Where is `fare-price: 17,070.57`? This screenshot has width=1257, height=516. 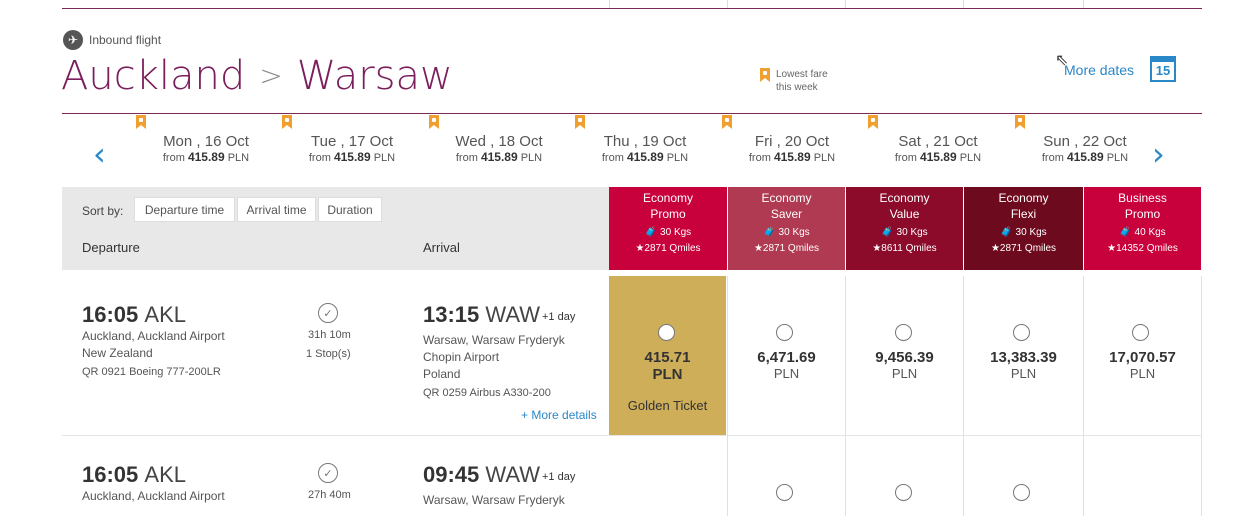 fare-price: 17,070.57 is located at coordinates (1142, 357).